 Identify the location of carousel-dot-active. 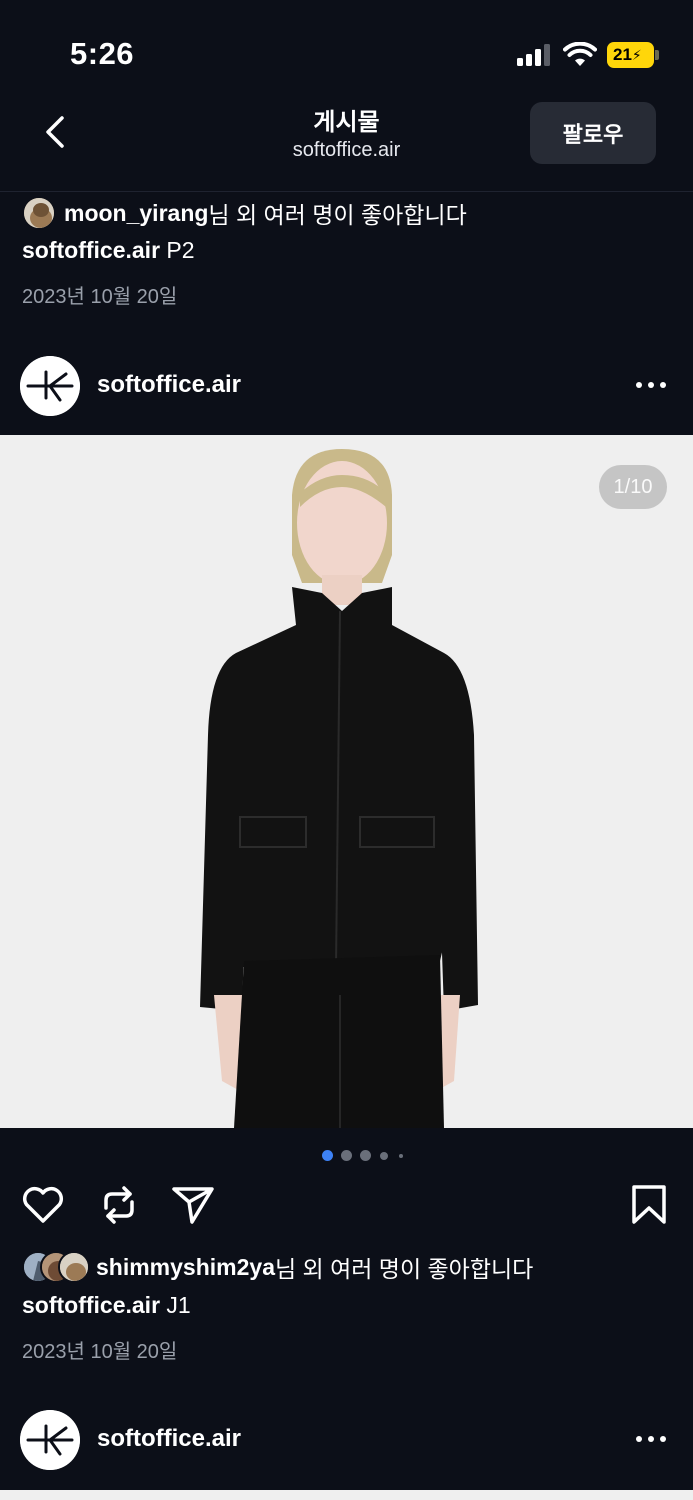
(327, 1155).